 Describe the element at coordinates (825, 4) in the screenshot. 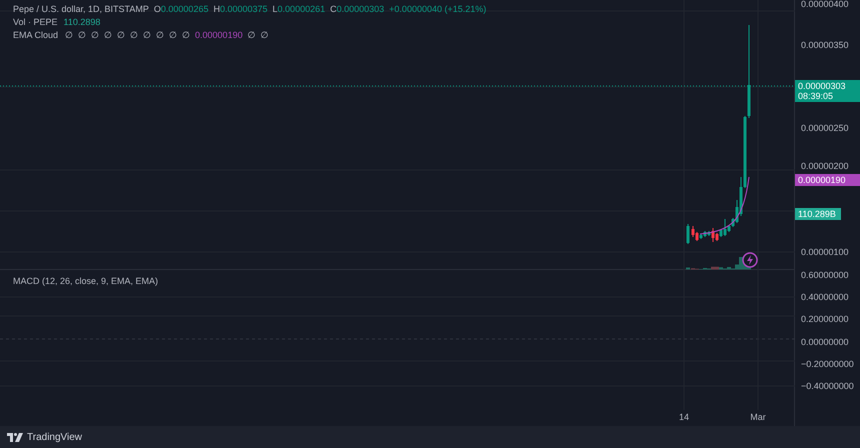

I see `price-label: 0.00000400` at that location.